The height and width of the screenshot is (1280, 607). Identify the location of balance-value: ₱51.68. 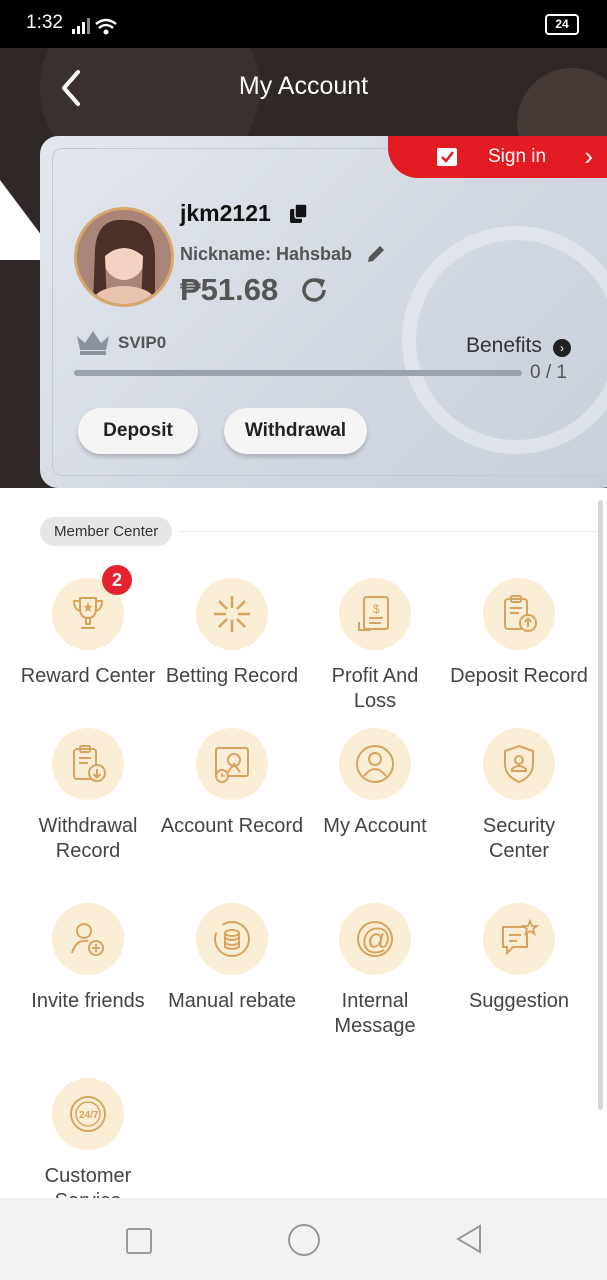
(229, 289).